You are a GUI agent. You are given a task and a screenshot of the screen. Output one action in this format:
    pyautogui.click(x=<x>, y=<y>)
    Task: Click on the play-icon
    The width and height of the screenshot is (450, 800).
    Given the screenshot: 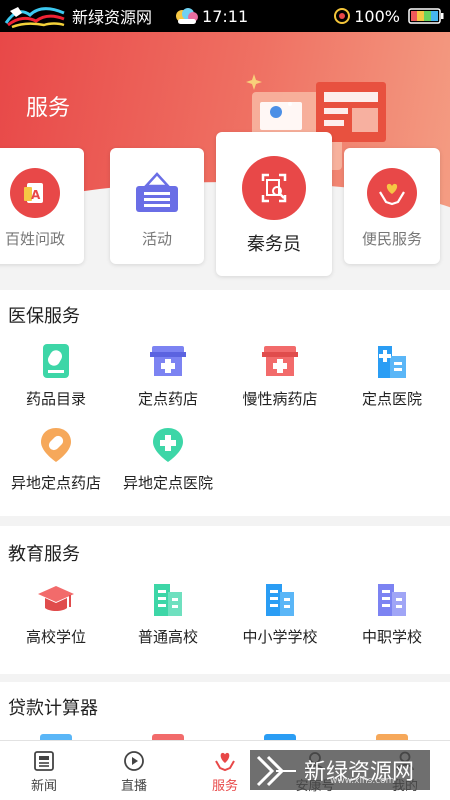 What is the action you would take?
    pyautogui.click(x=134, y=761)
    